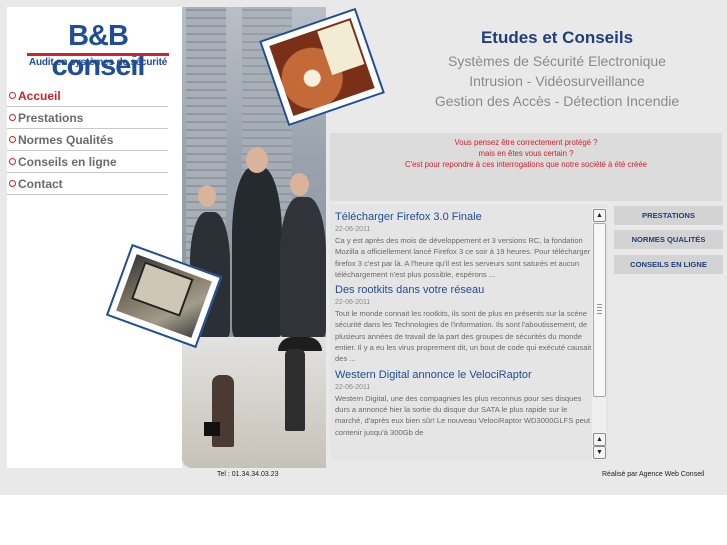  I want to click on nav-label: Conseils en ligne, so click(67, 161).